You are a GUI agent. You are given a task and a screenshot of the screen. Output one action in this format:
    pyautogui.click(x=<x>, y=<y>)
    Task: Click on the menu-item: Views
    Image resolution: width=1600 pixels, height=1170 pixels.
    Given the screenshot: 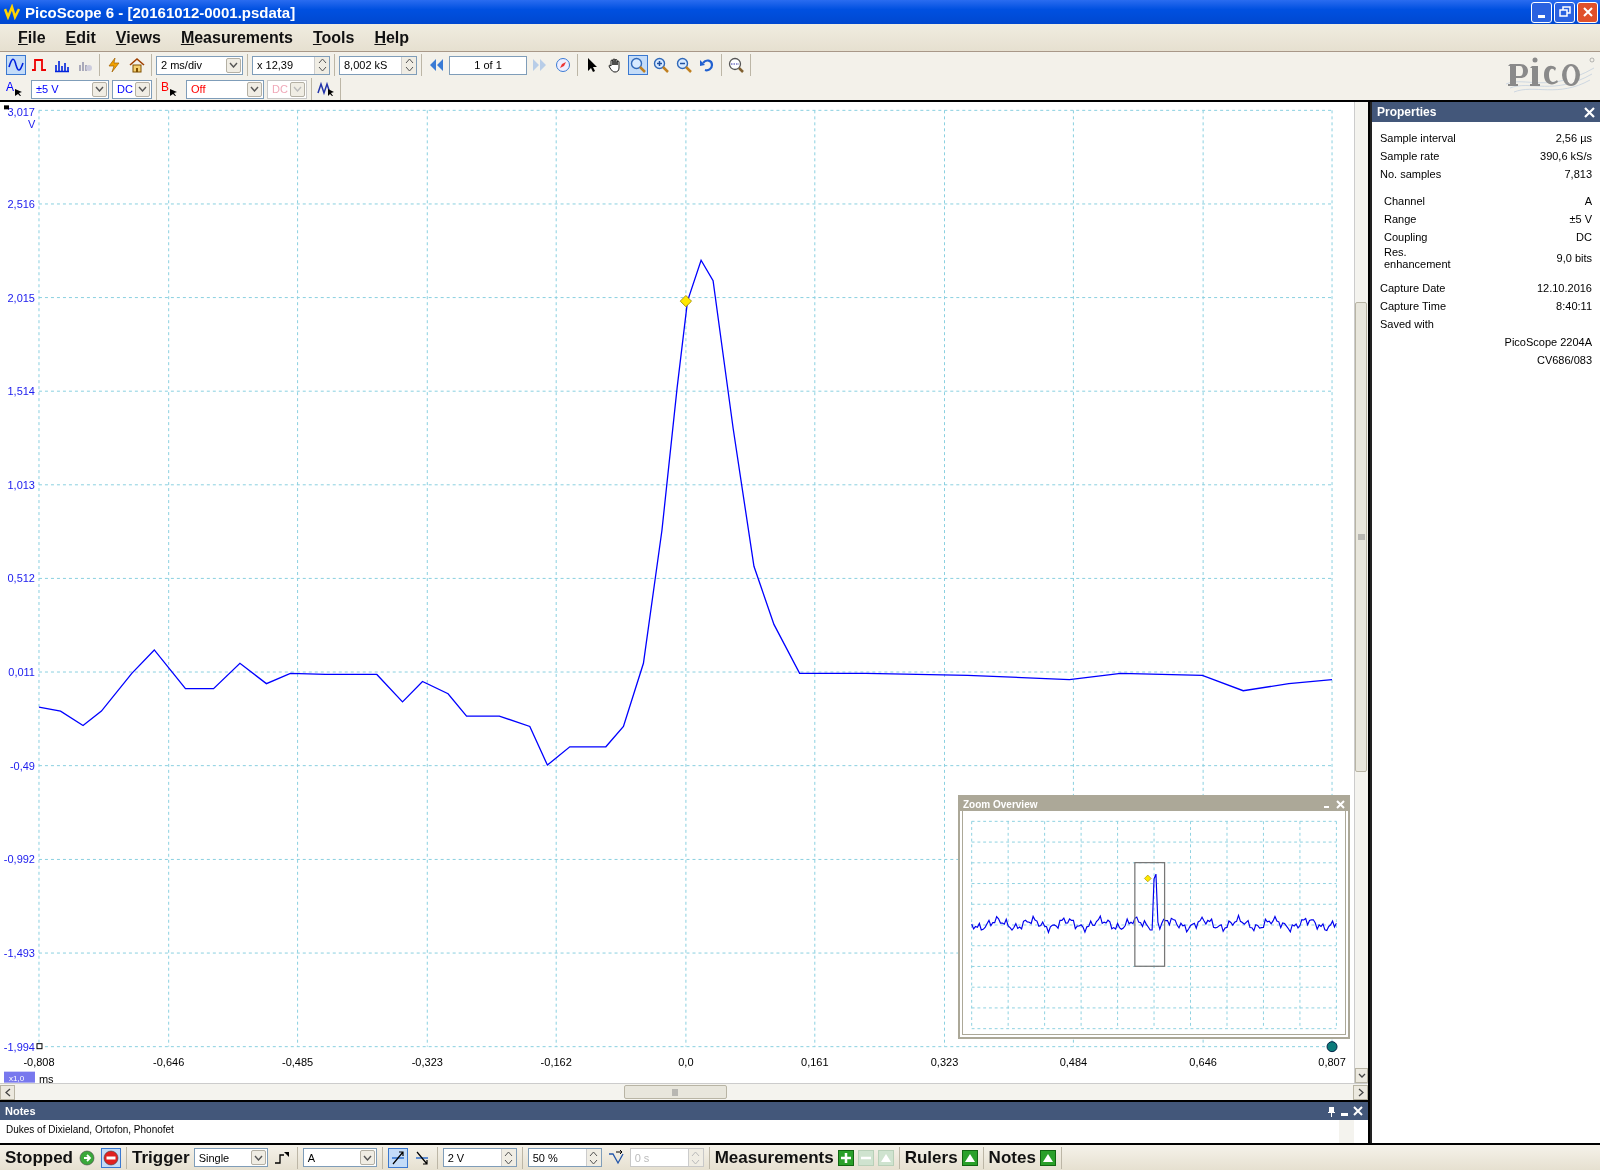 What is the action you would take?
    pyautogui.click(x=138, y=37)
    